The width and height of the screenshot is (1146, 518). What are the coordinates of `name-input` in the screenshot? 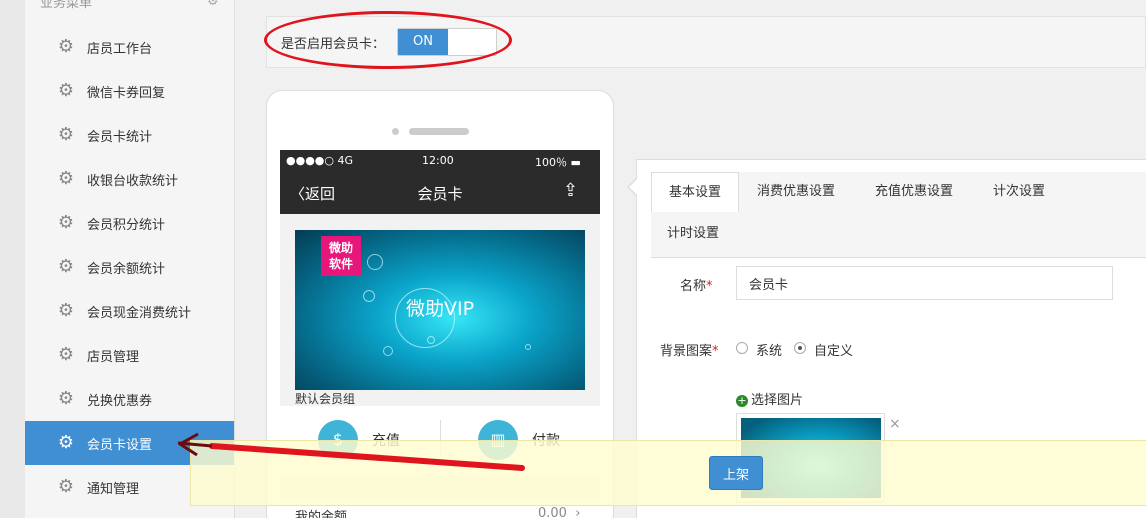 It's located at (924, 283).